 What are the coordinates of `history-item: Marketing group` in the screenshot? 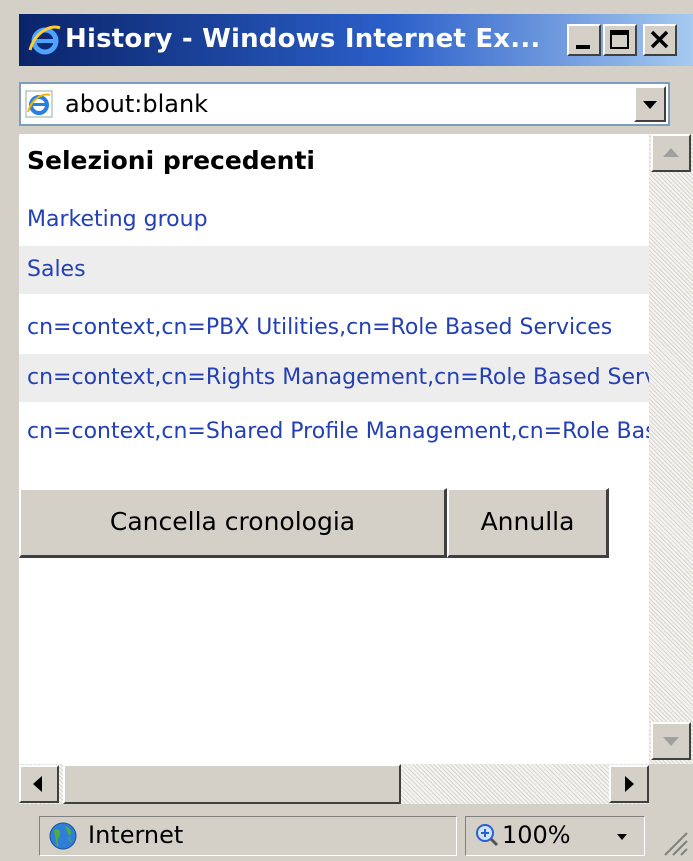 It's located at (334, 220).